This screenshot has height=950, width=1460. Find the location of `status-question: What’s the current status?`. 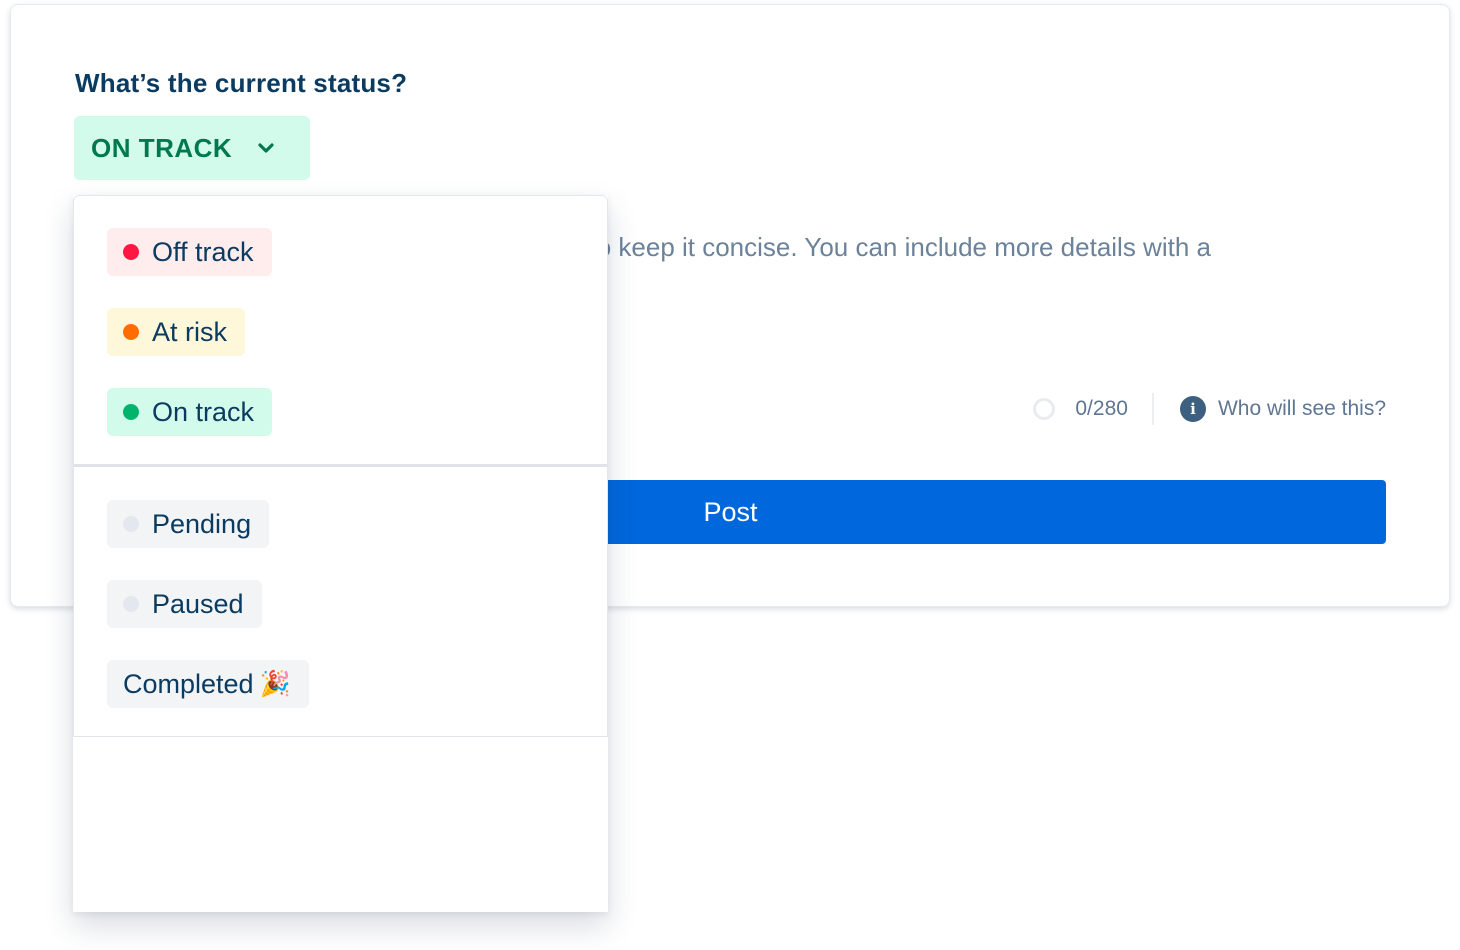

status-question: What’s the current status? is located at coordinates (241, 83).